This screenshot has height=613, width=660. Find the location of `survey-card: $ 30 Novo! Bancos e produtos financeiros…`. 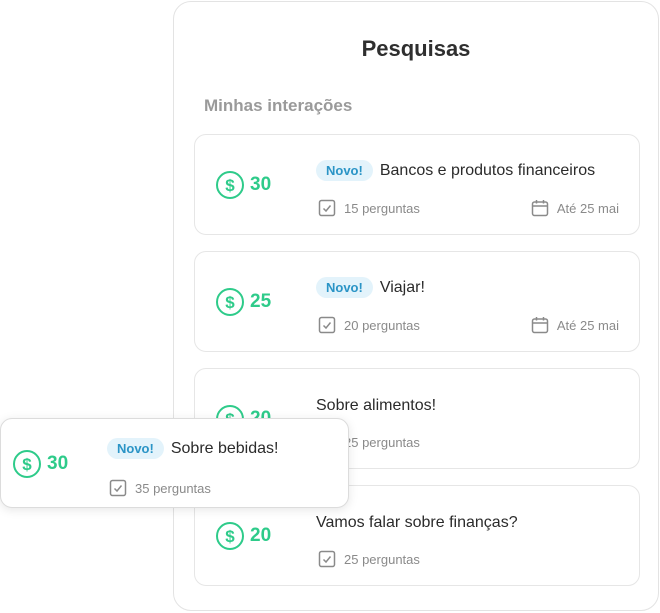

survey-card: $ 30 Novo! Bancos e produtos financeiros… is located at coordinates (417, 184).